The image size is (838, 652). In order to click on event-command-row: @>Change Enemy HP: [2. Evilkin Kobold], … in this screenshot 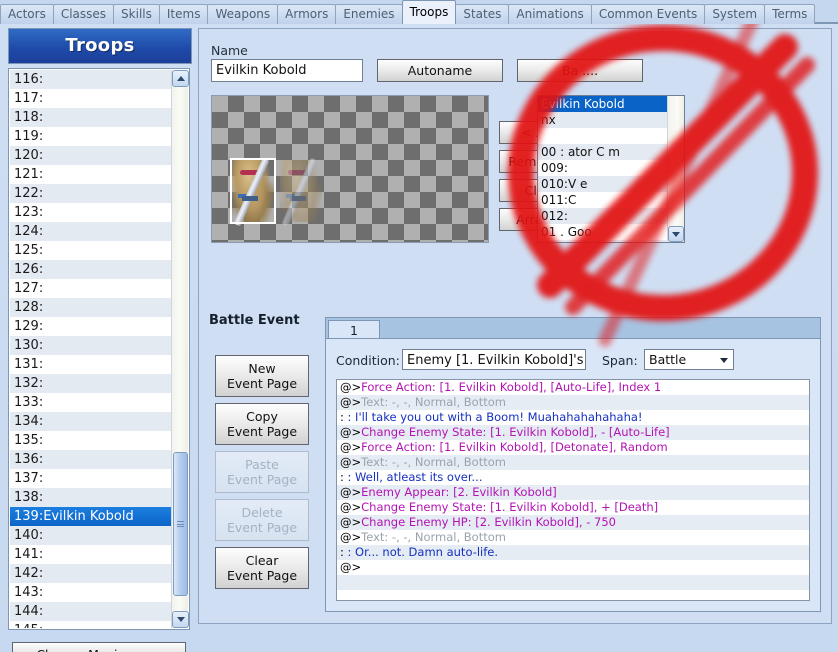, I will do `click(573, 522)`.